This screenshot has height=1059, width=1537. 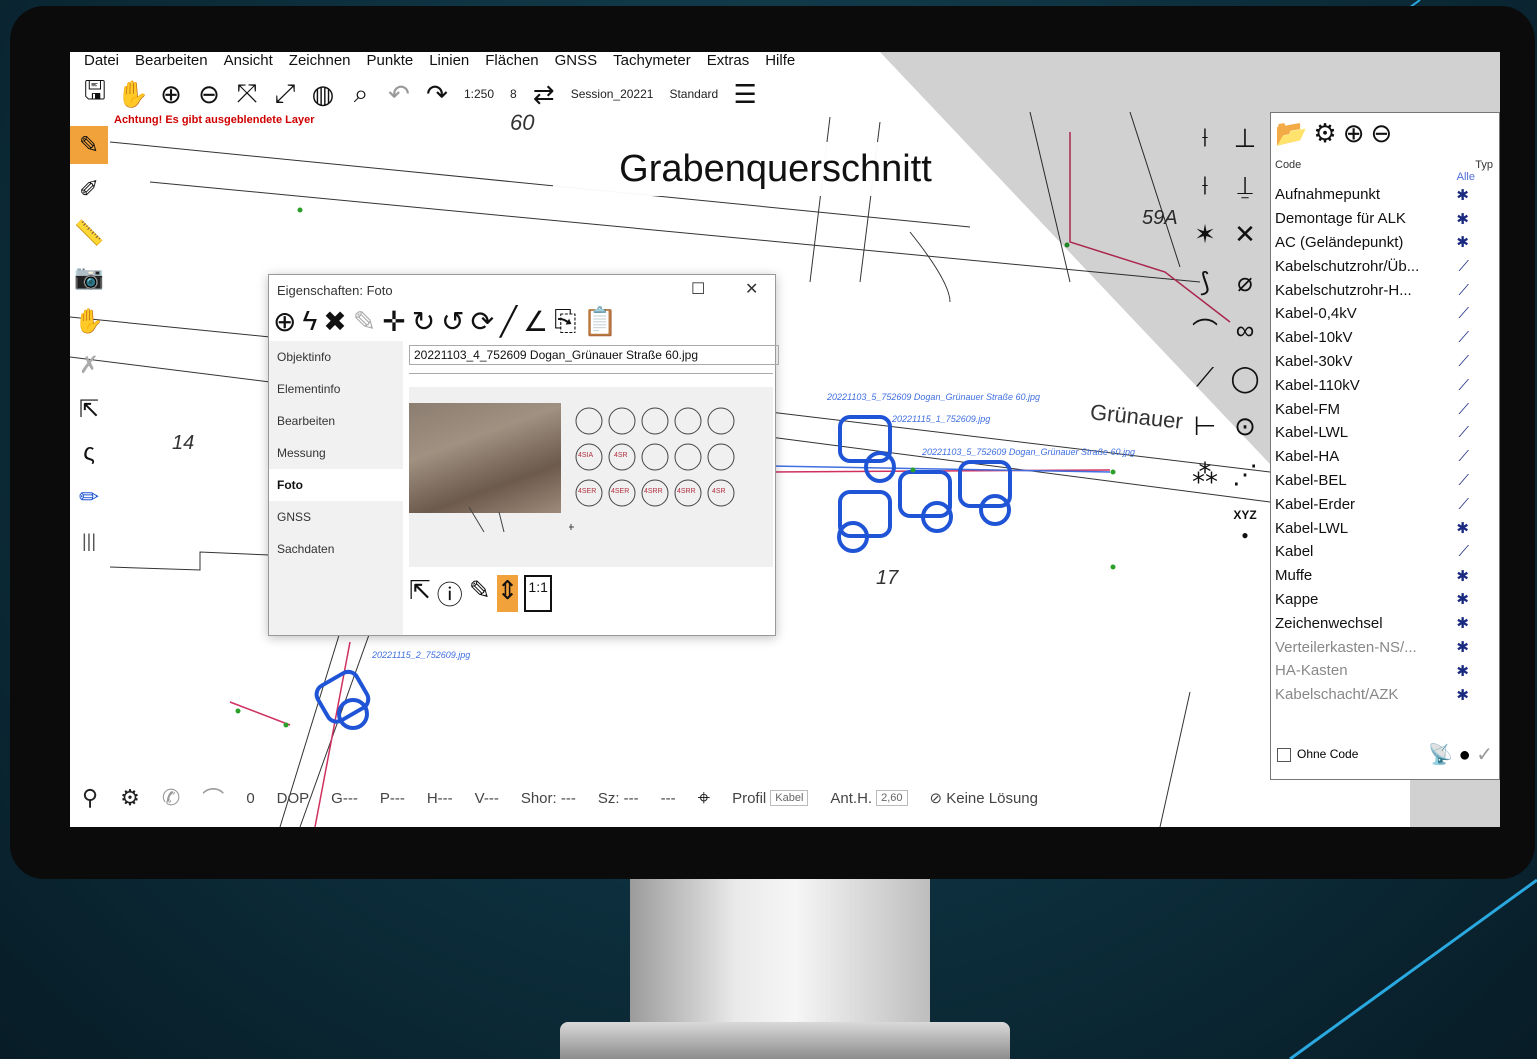 What do you see at coordinates (1484, 755) in the screenshot?
I see `confirm-check-icon: ✓` at bounding box center [1484, 755].